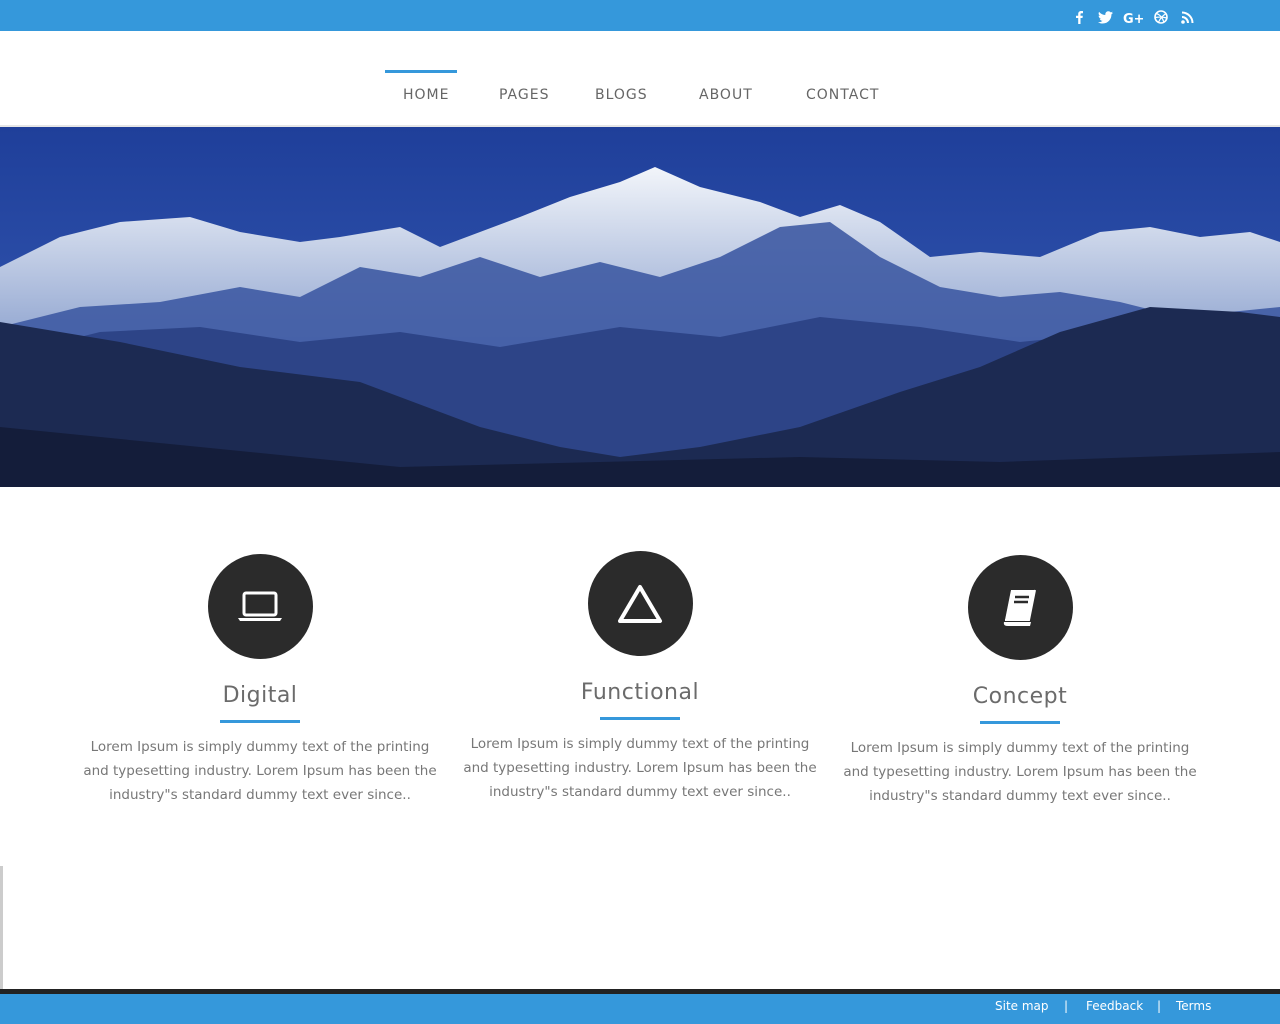  What do you see at coordinates (524, 95) in the screenshot?
I see `nav-item-pages: PAGES` at bounding box center [524, 95].